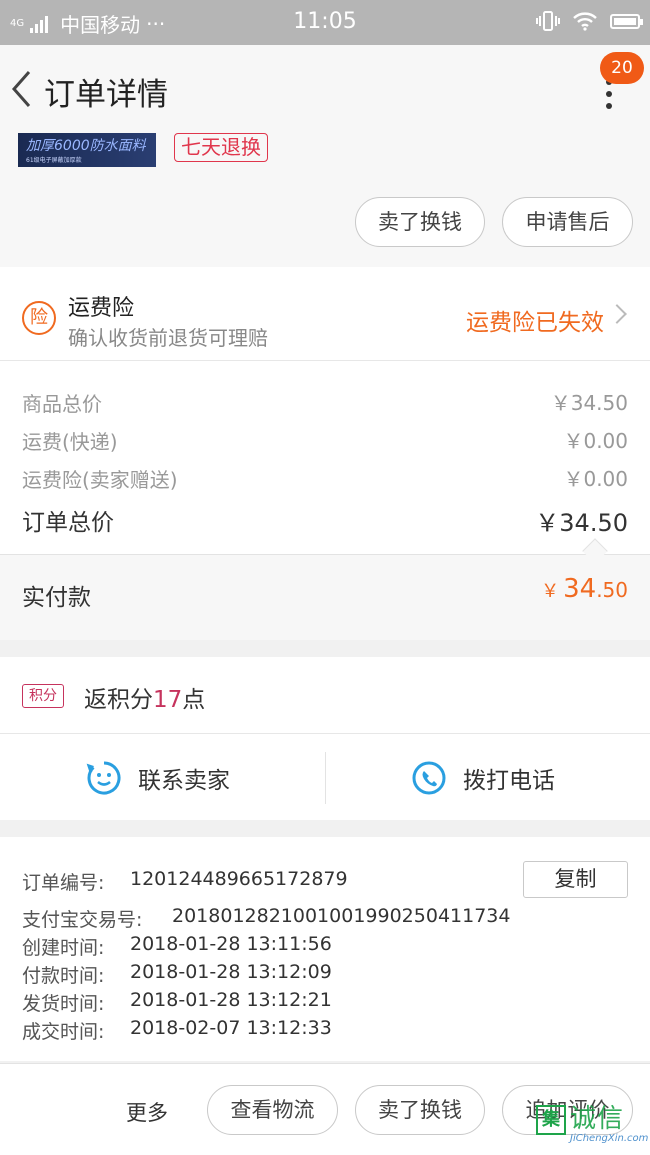  Describe the element at coordinates (82, 920) in the screenshot. I see `alipay-trade-number-label: 支付宝交易号:` at that location.